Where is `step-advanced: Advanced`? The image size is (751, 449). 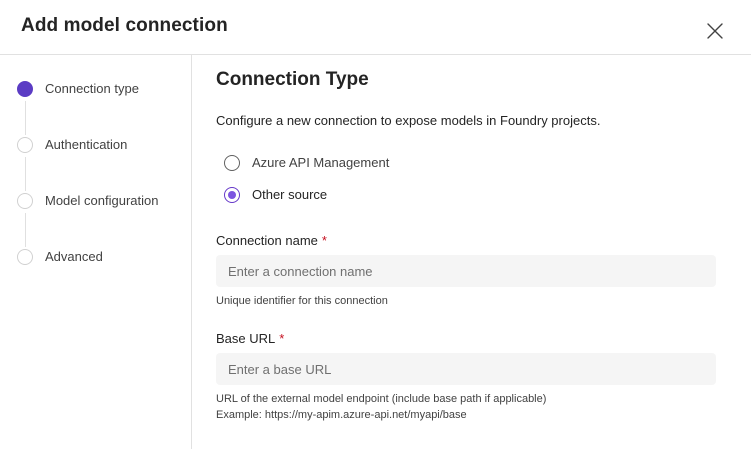
step-advanced: Advanced is located at coordinates (95, 257).